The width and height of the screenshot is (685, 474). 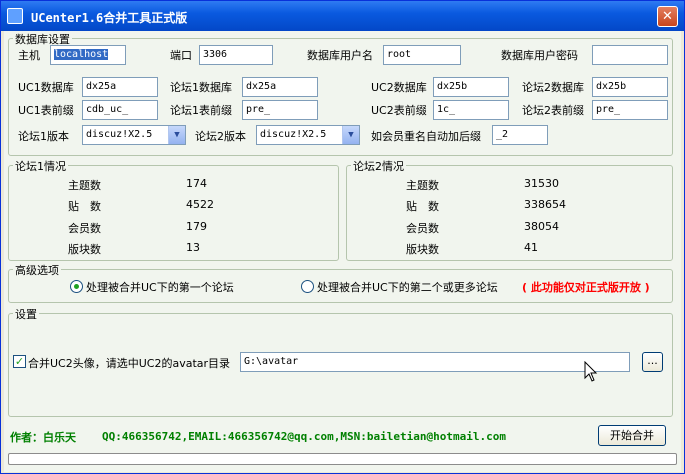 I want to click on port-label: 端口, so click(x=181, y=55).